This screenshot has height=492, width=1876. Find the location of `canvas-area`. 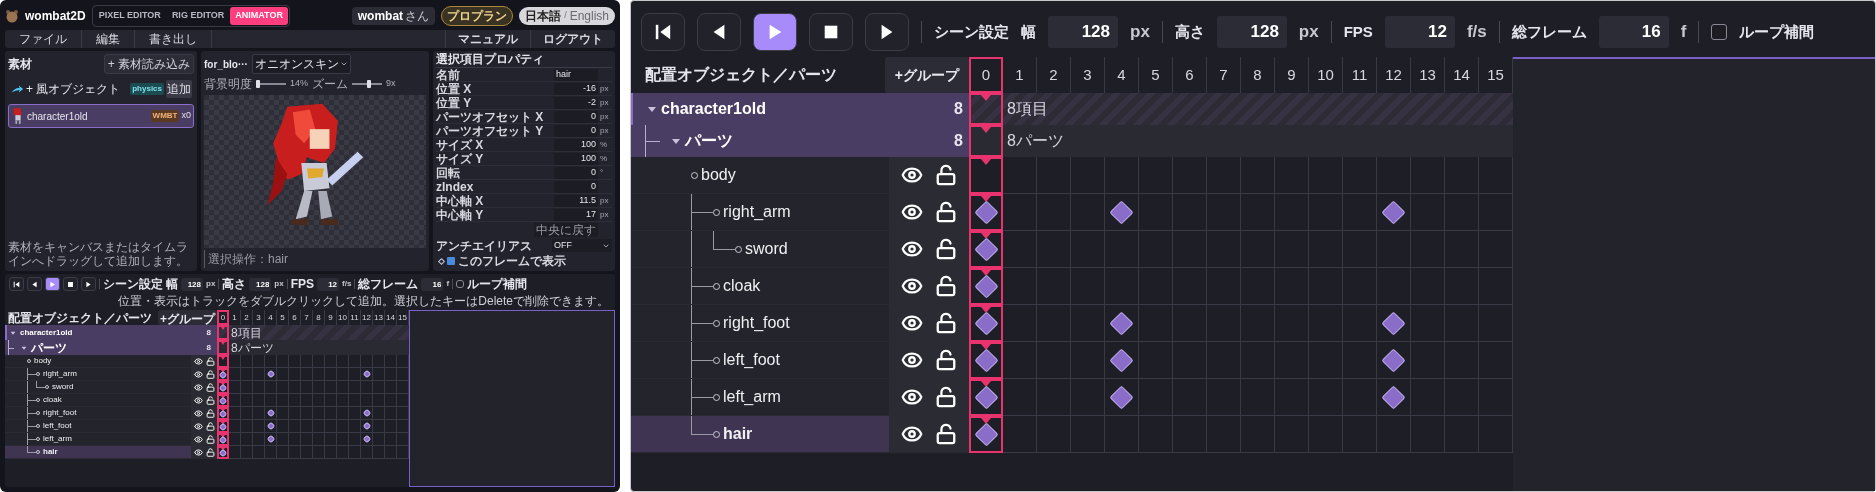

canvas-area is located at coordinates (315, 171).